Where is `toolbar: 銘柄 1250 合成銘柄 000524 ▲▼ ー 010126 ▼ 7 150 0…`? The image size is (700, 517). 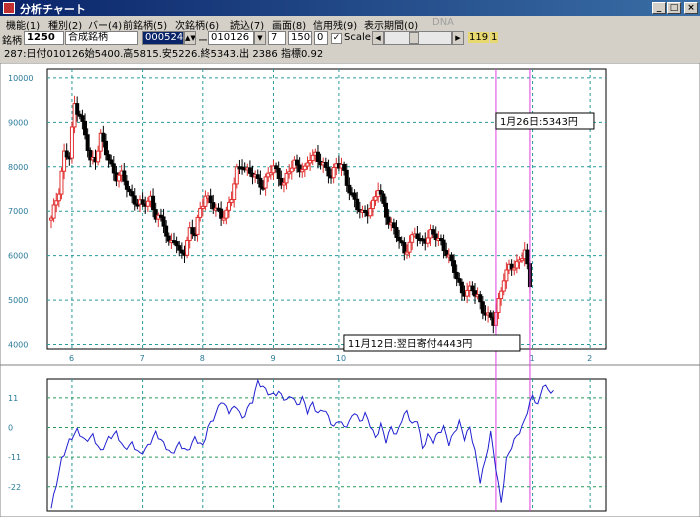
toolbar: 銘柄 1250 合成銘柄 000524 ▲▼ ー 010126 ▼ 7 150 0… is located at coordinates (350, 39).